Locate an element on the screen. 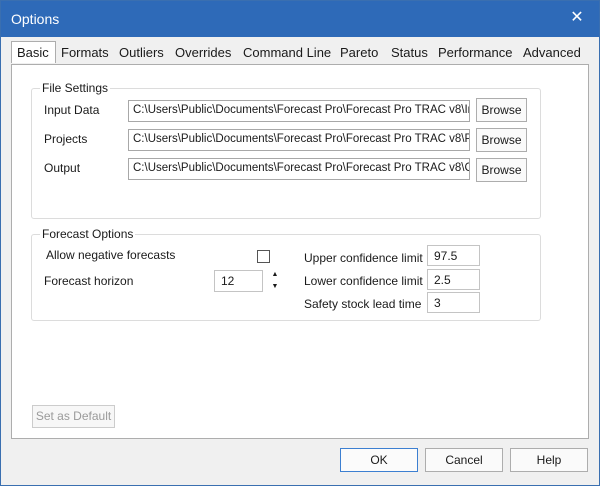 The height and width of the screenshot is (486, 600). allow-negative-checkbox is located at coordinates (263, 256).